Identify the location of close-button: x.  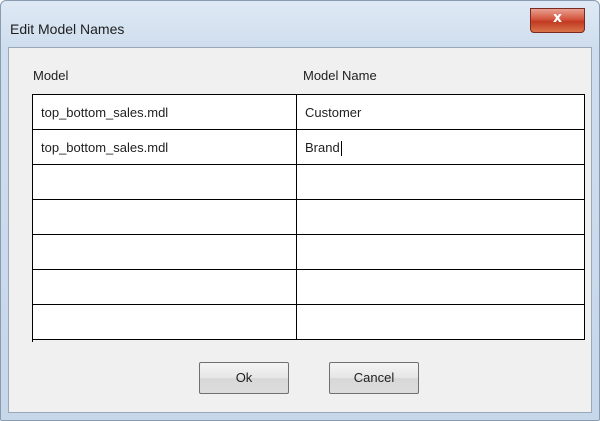
(557, 20).